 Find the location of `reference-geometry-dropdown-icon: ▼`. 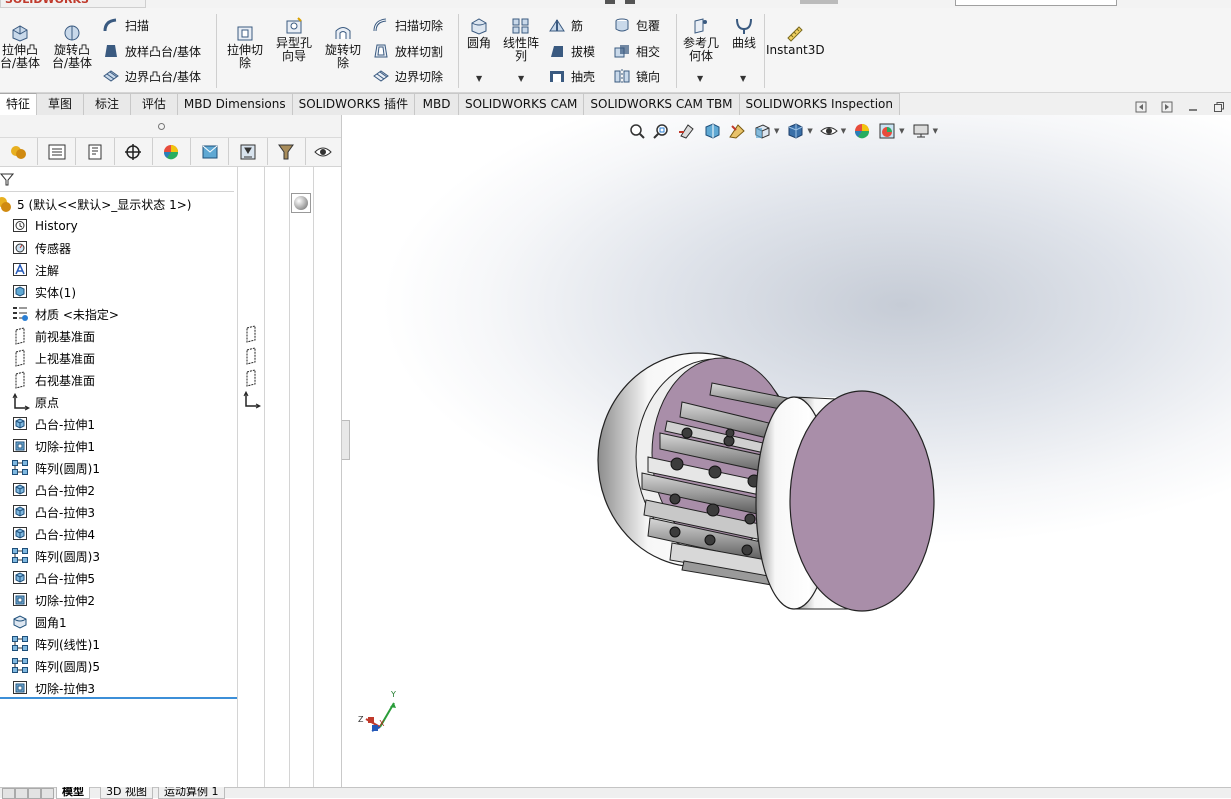

reference-geometry-dropdown-icon: ▼ is located at coordinates (700, 78).